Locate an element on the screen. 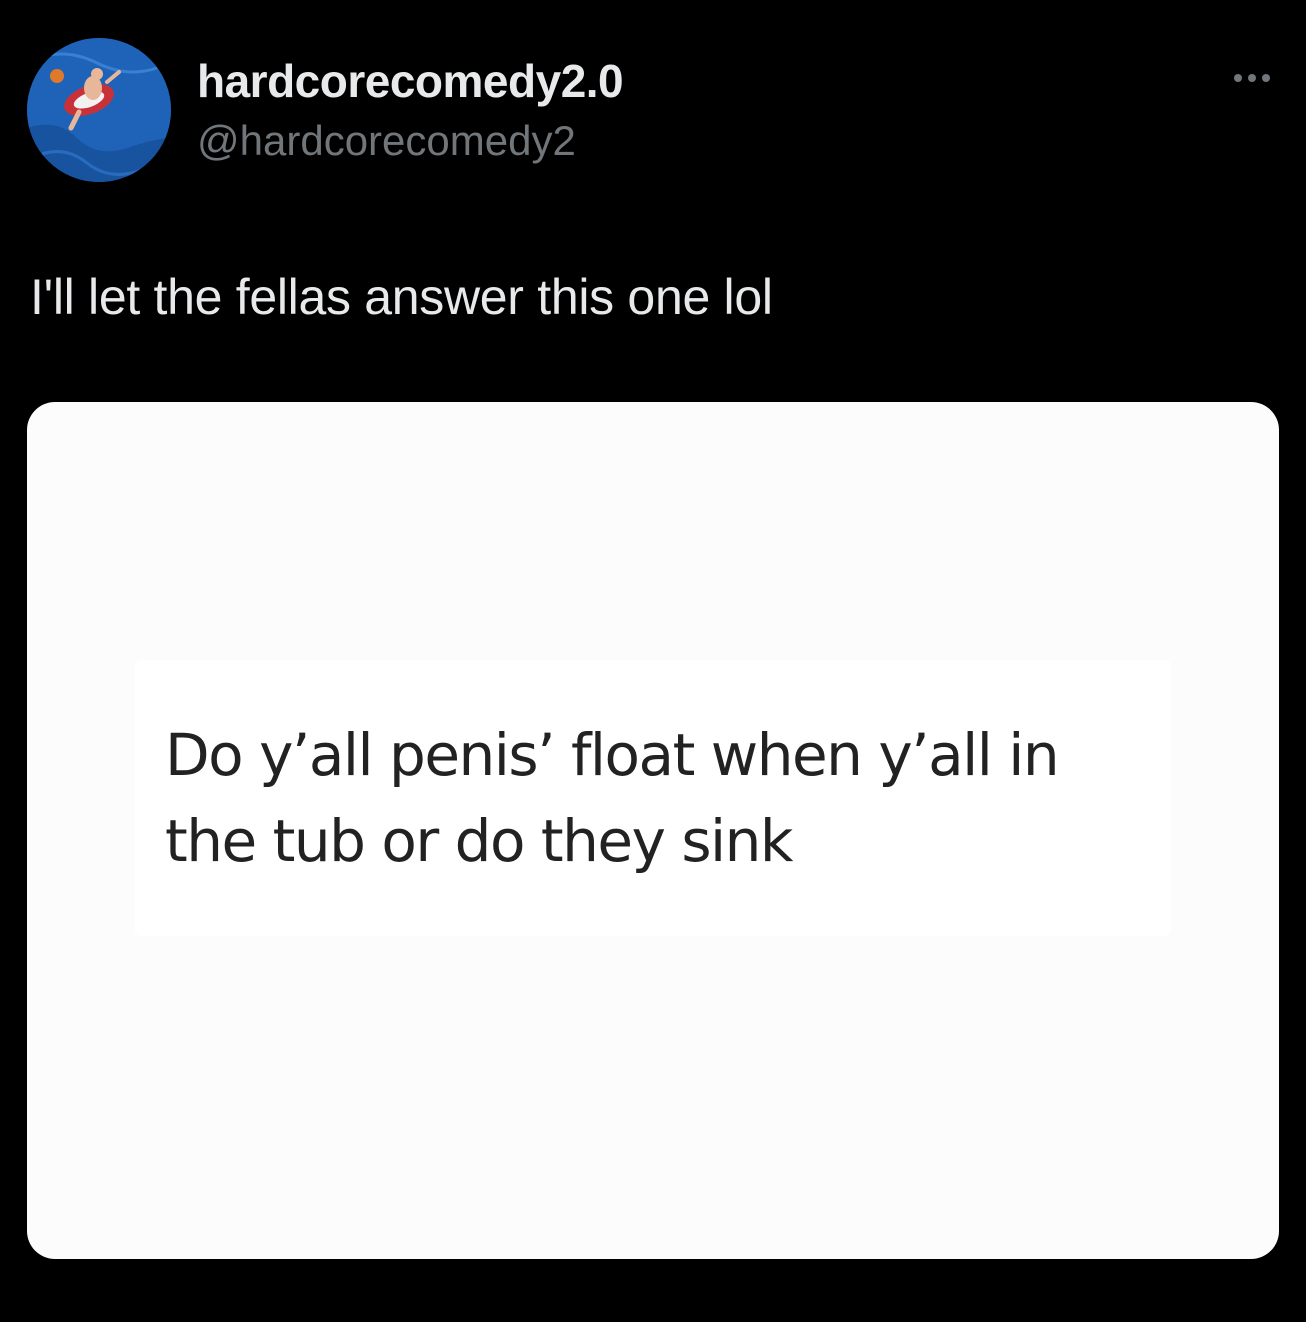  avatar is located at coordinates (99, 110).